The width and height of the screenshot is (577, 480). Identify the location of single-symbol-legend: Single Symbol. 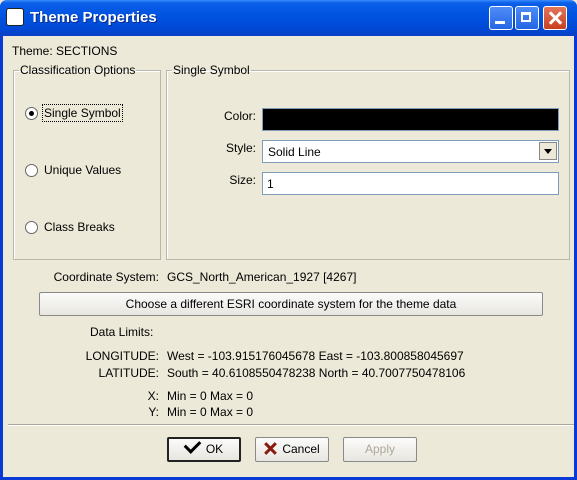
(211, 70).